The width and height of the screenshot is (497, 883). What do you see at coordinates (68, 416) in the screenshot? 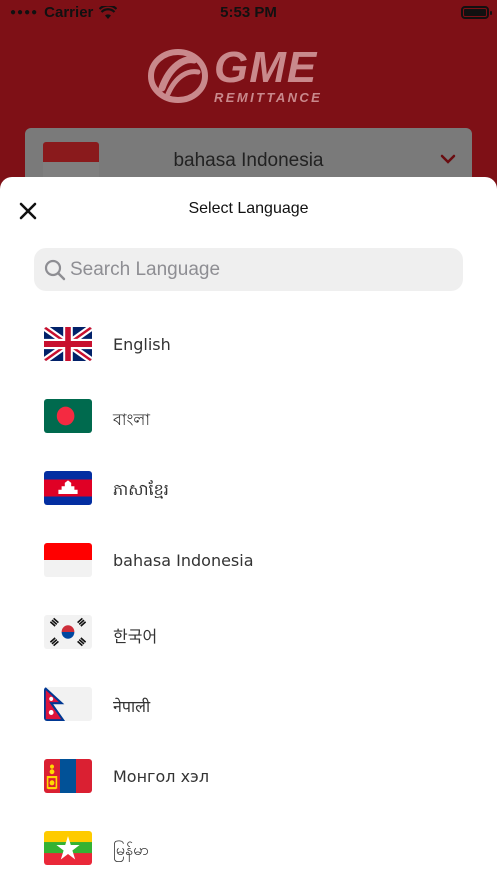
I see `bangladesh-flag-icon` at bounding box center [68, 416].